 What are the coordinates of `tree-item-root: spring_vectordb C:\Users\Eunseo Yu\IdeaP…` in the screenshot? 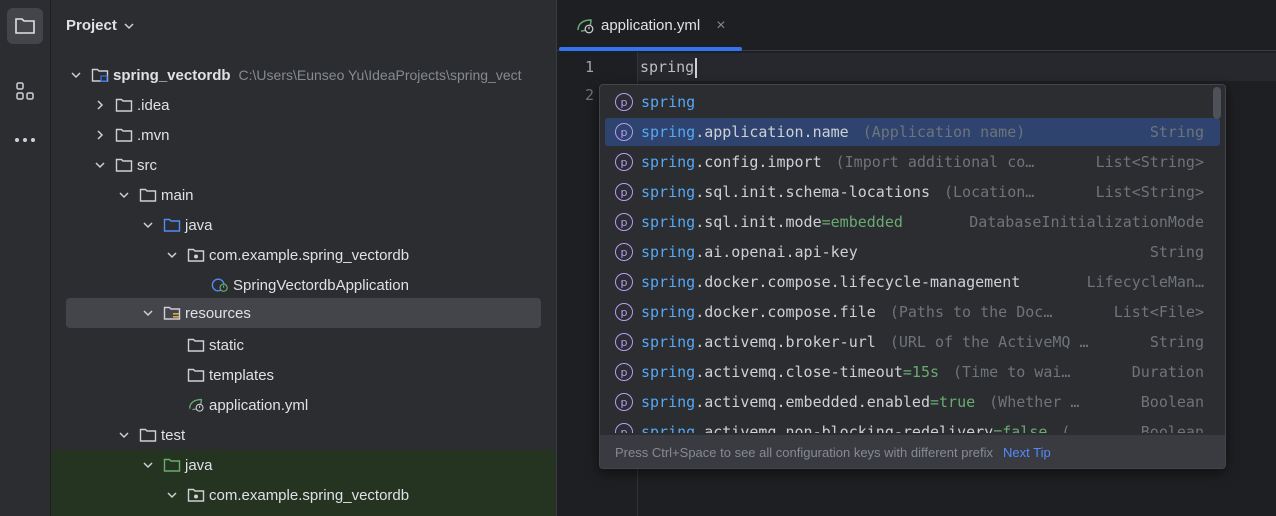 It's located at (303, 75).